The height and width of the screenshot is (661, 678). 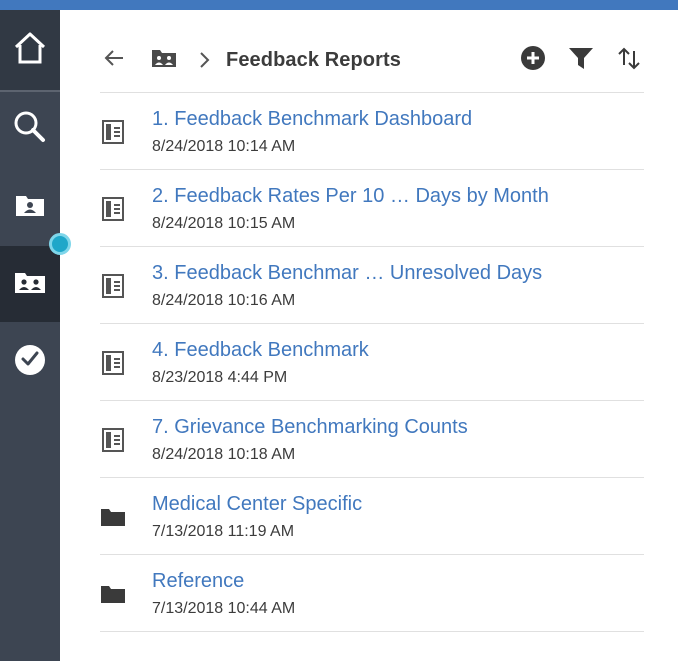 I want to click on filter-icon, so click(x=581, y=60).